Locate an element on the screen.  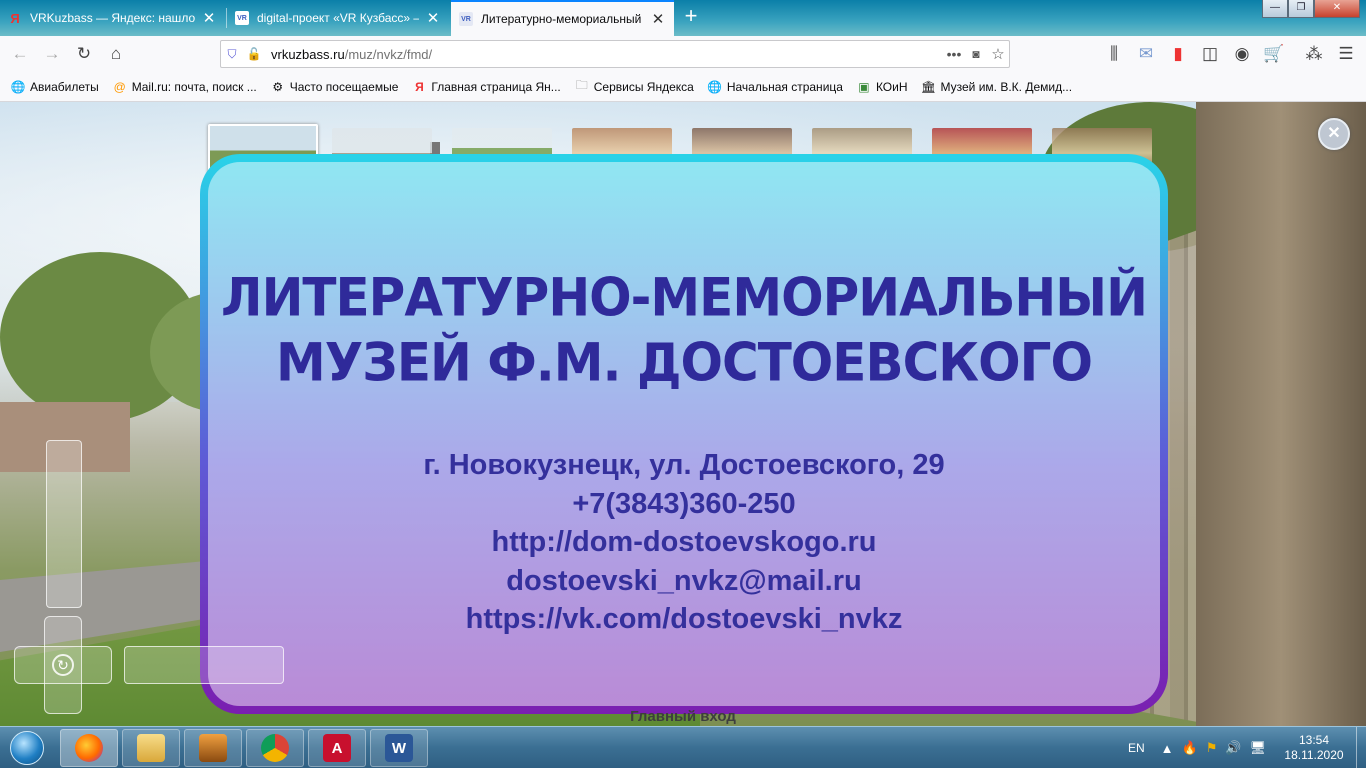
bookmark-label: Авиабилеты is located at coordinates (64, 86).